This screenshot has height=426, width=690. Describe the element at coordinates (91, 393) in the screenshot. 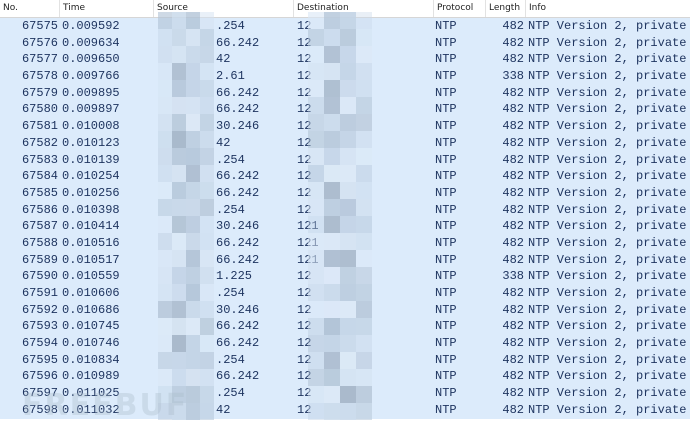

I see `cell-time: 0.011025` at that location.